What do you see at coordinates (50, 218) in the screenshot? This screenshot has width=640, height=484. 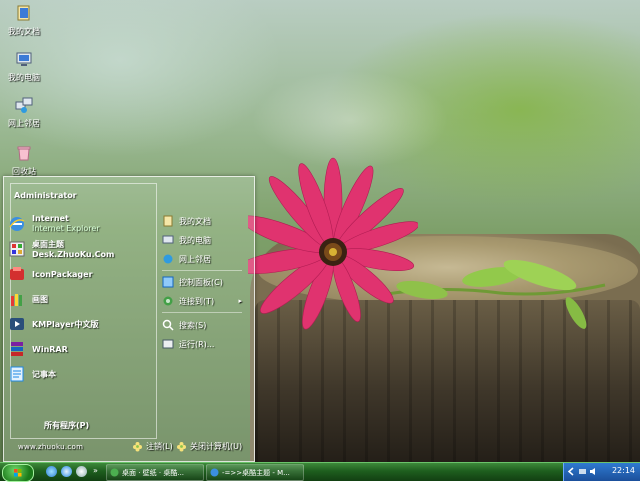 I see `start-menu-item-label: Internet` at bounding box center [50, 218].